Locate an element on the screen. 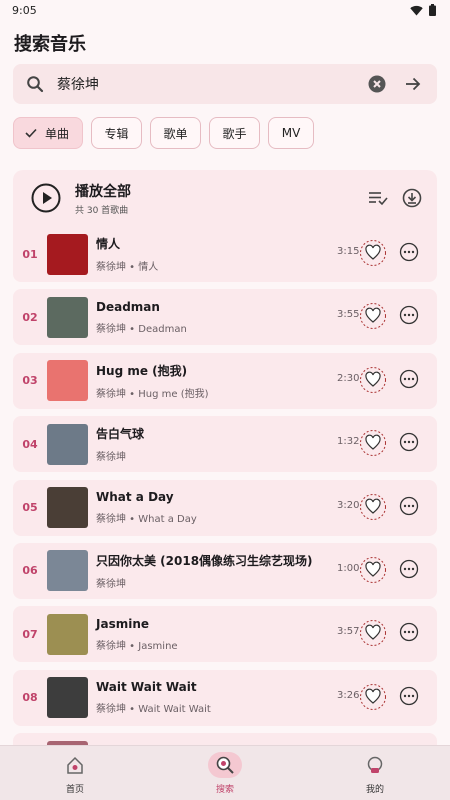  filter-chip-label: 歌单 is located at coordinates (175, 133).